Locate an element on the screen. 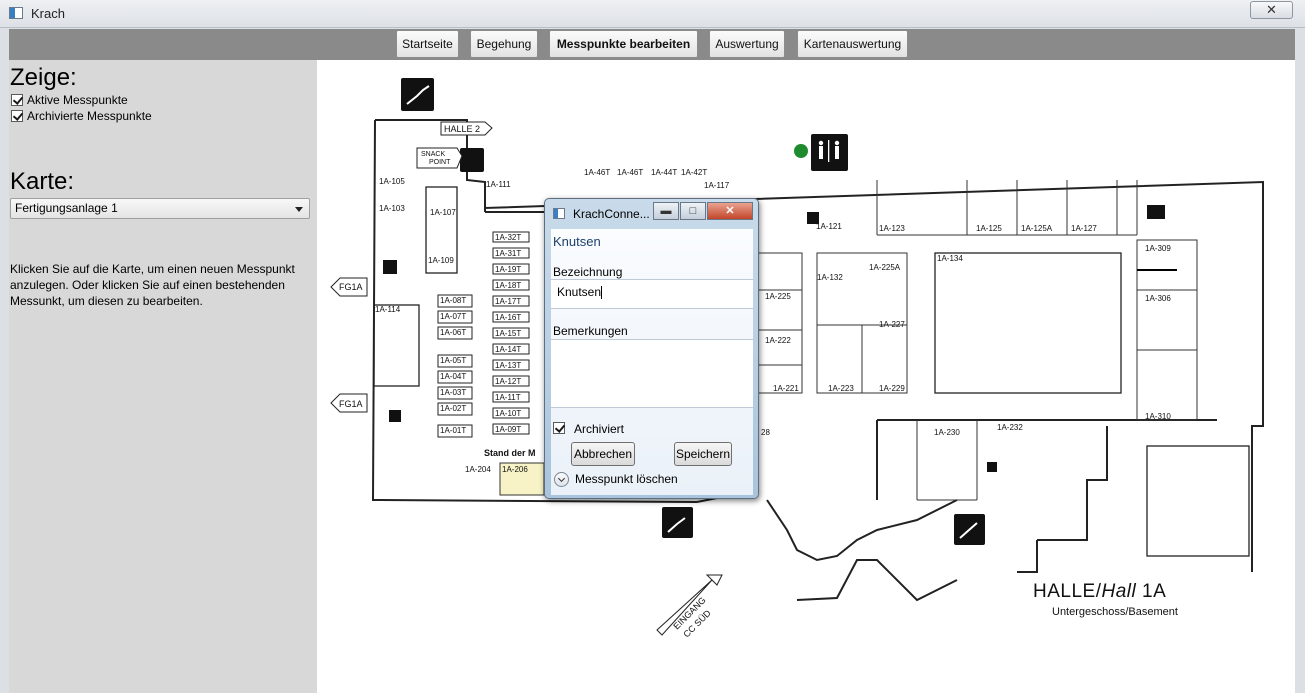  stand-label-31t: 1A-31T is located at coordinates (508, 253).